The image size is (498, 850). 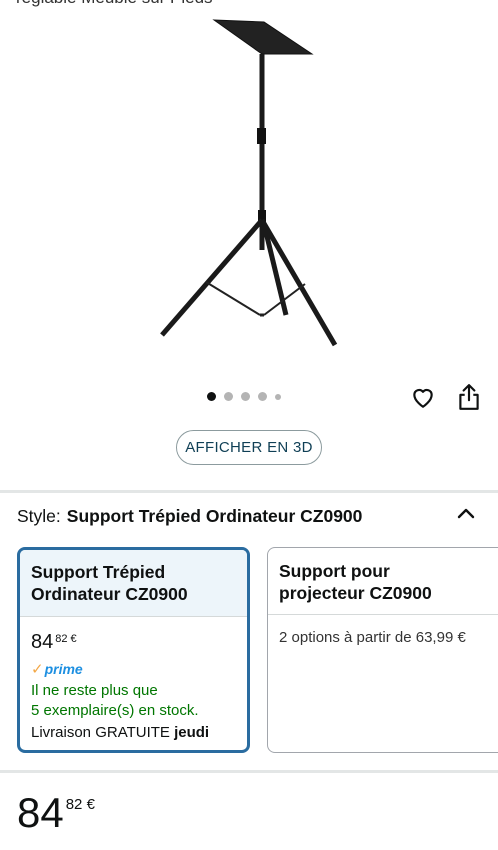 I want to click on style-selector-label: Style: Support Trépied Ordinateur CZ0900, so click(x=189, y=516).